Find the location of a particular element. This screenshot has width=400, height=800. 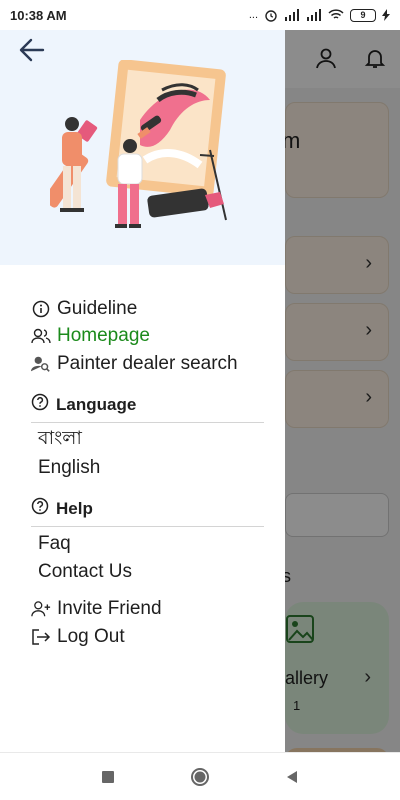

section-header-label: Help is located at coordinates (74, 508).